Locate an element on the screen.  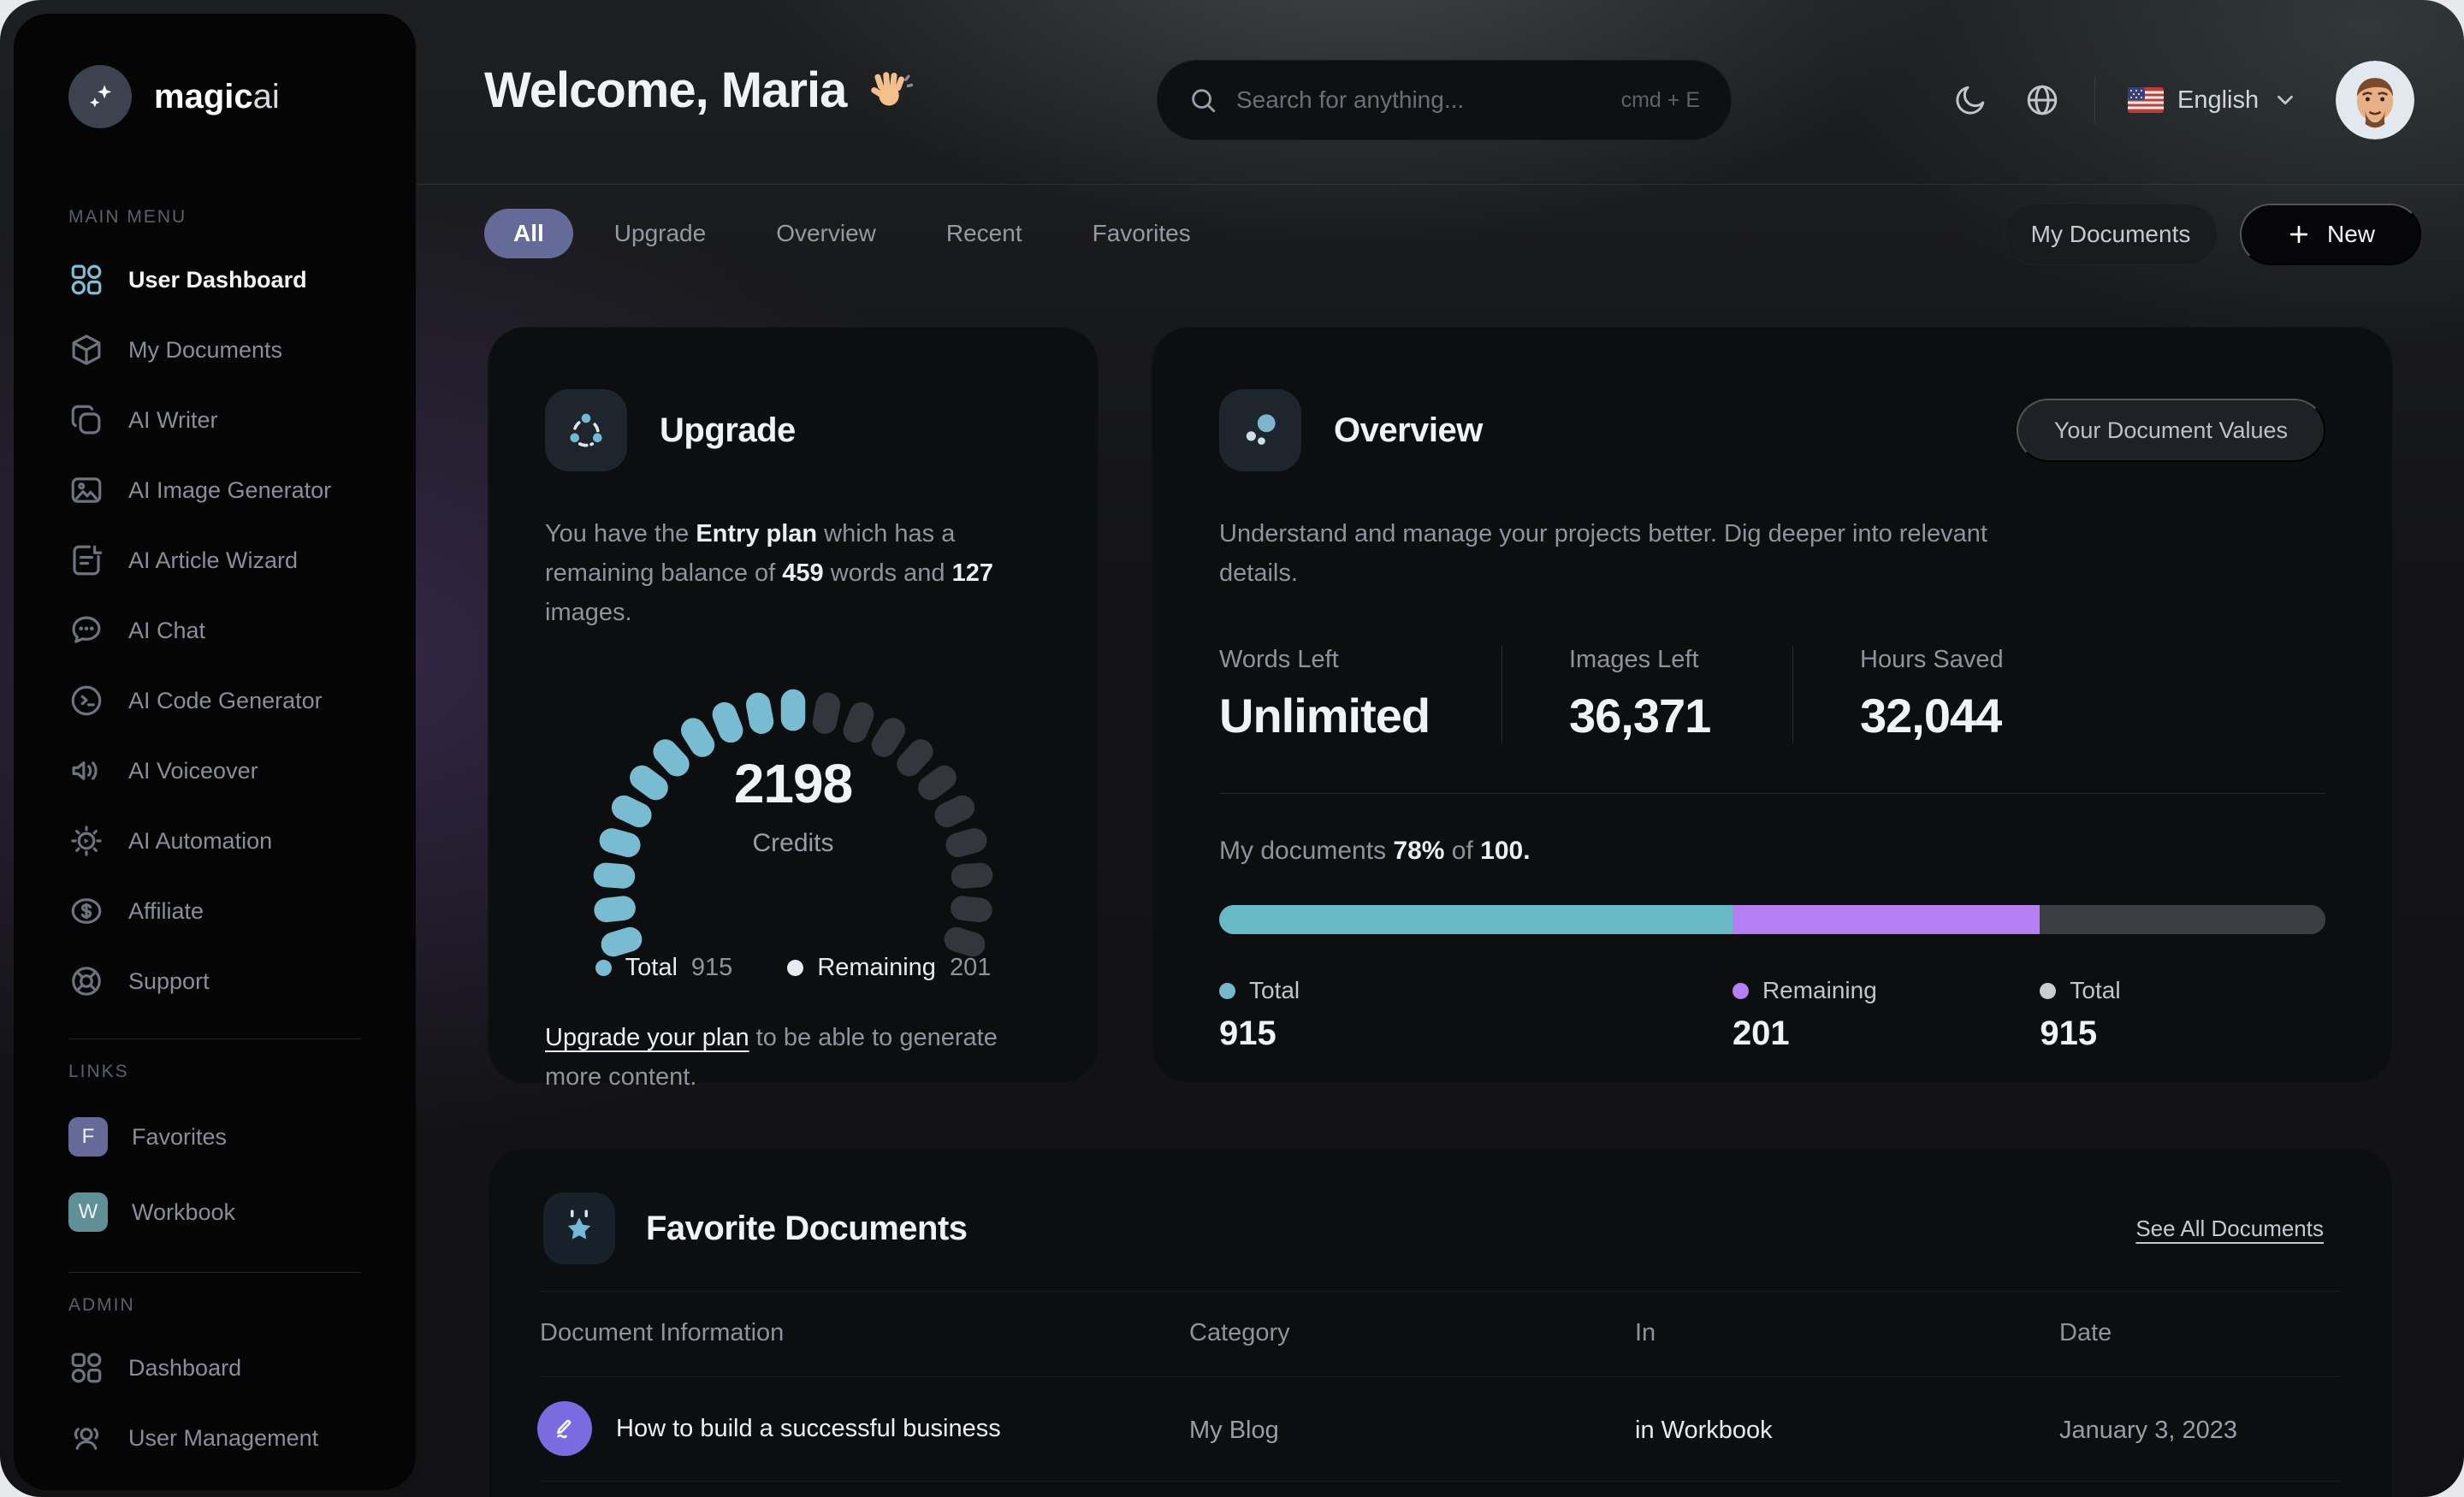
document-pen-icon is located at coordinates (564, 1428).